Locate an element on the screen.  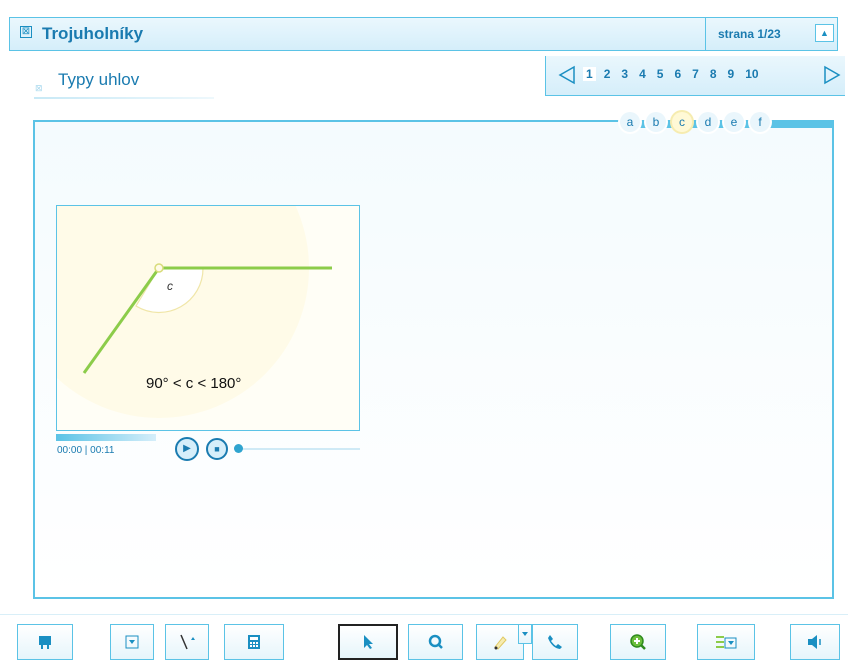
zoom-in-icon is located at coordinates (638, 642).